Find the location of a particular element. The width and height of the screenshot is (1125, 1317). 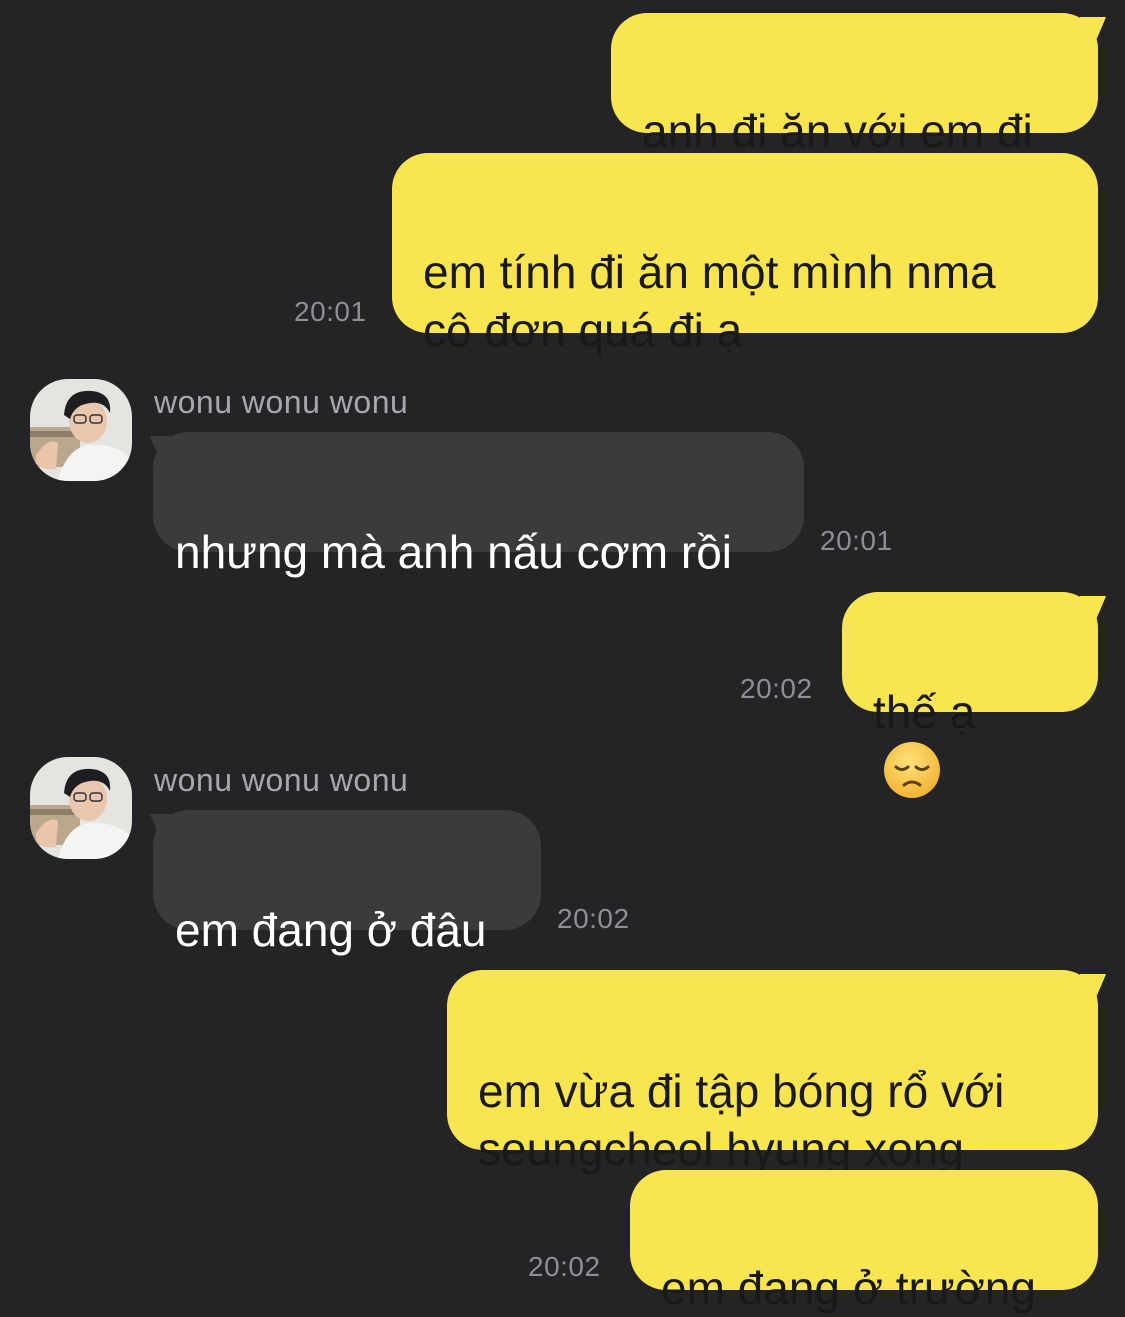

message-text: em đang ở đâu is located at coordinates (331, 930).